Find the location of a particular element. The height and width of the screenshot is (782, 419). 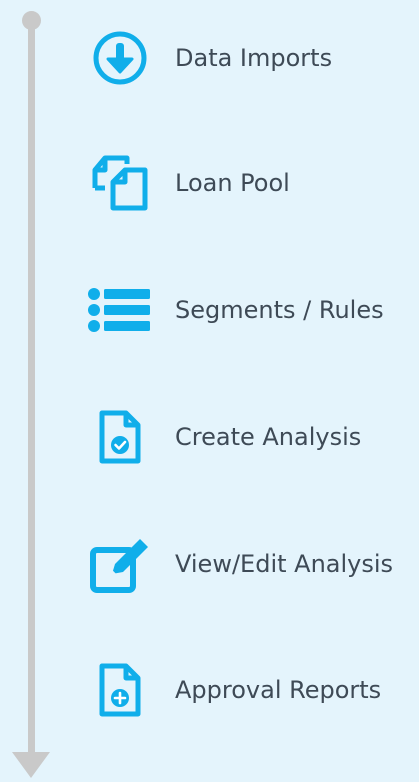

menu-item-label: Data Imports is located at coordinates (254, 58).